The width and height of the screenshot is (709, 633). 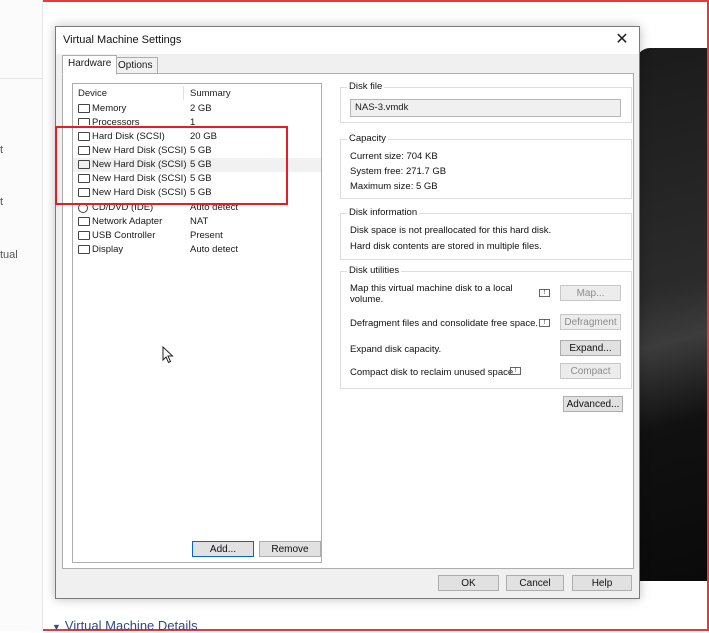 I want to click on page-frame-top, so click(x=354, y=1).